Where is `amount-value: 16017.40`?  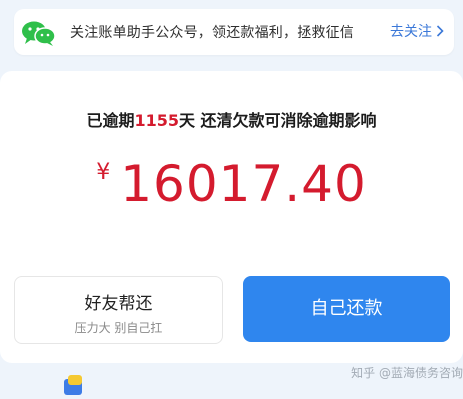 amount-value: 16017.40 is located at coordinates (243, 184).